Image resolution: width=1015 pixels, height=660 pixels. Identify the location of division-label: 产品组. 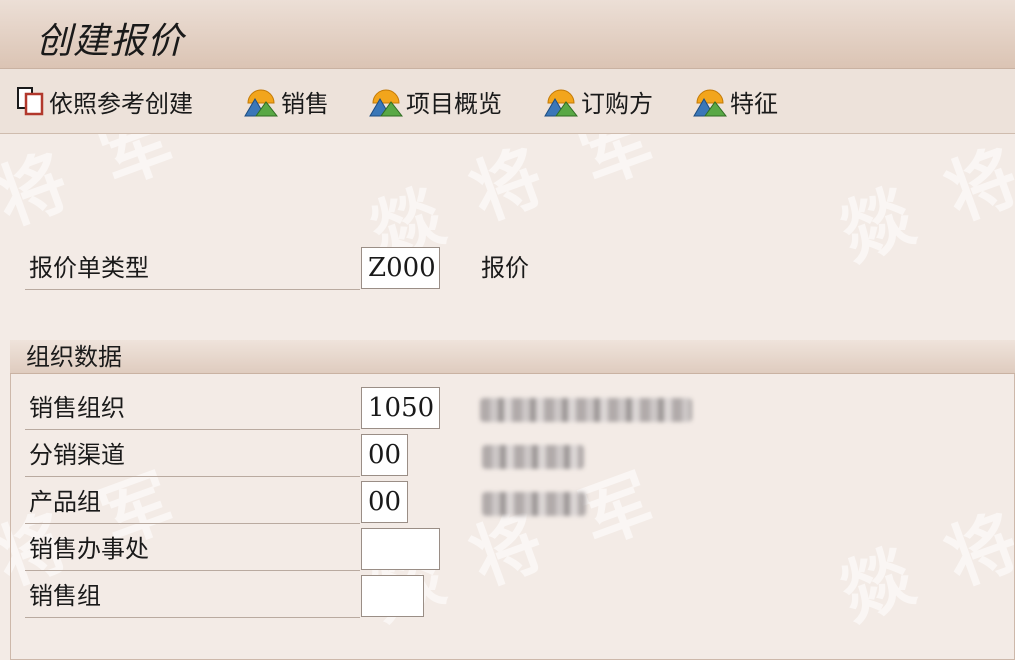
(192, 502).